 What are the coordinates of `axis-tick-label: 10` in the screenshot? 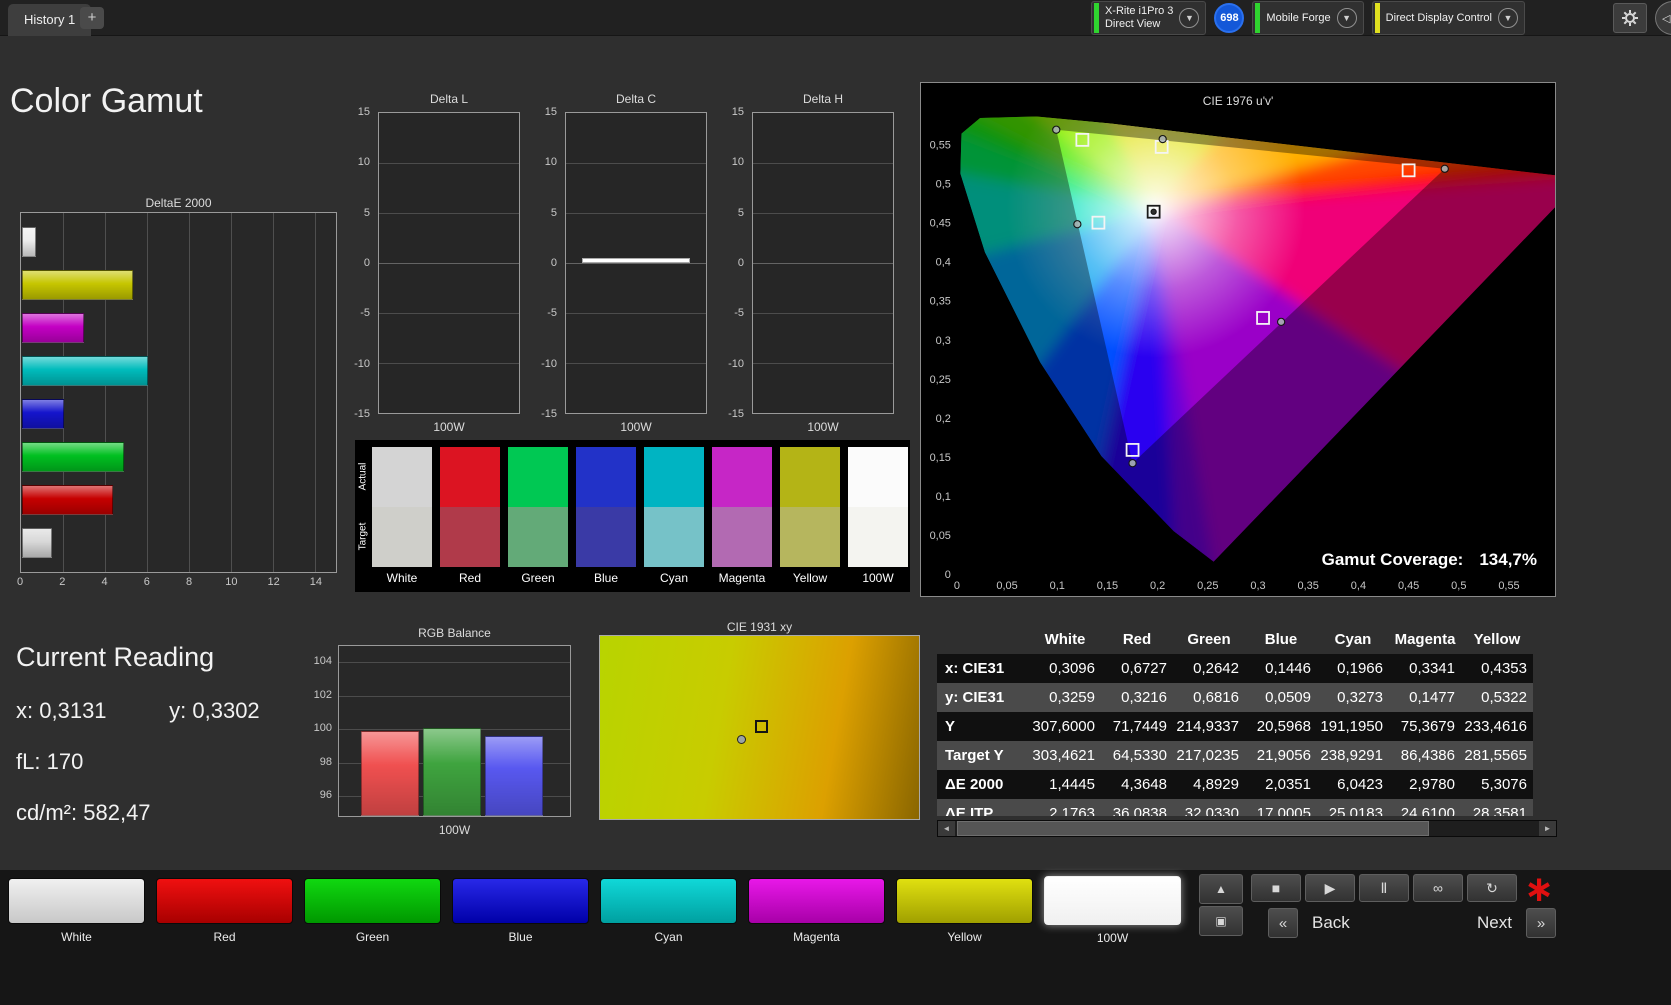 It's located at (550, 162).